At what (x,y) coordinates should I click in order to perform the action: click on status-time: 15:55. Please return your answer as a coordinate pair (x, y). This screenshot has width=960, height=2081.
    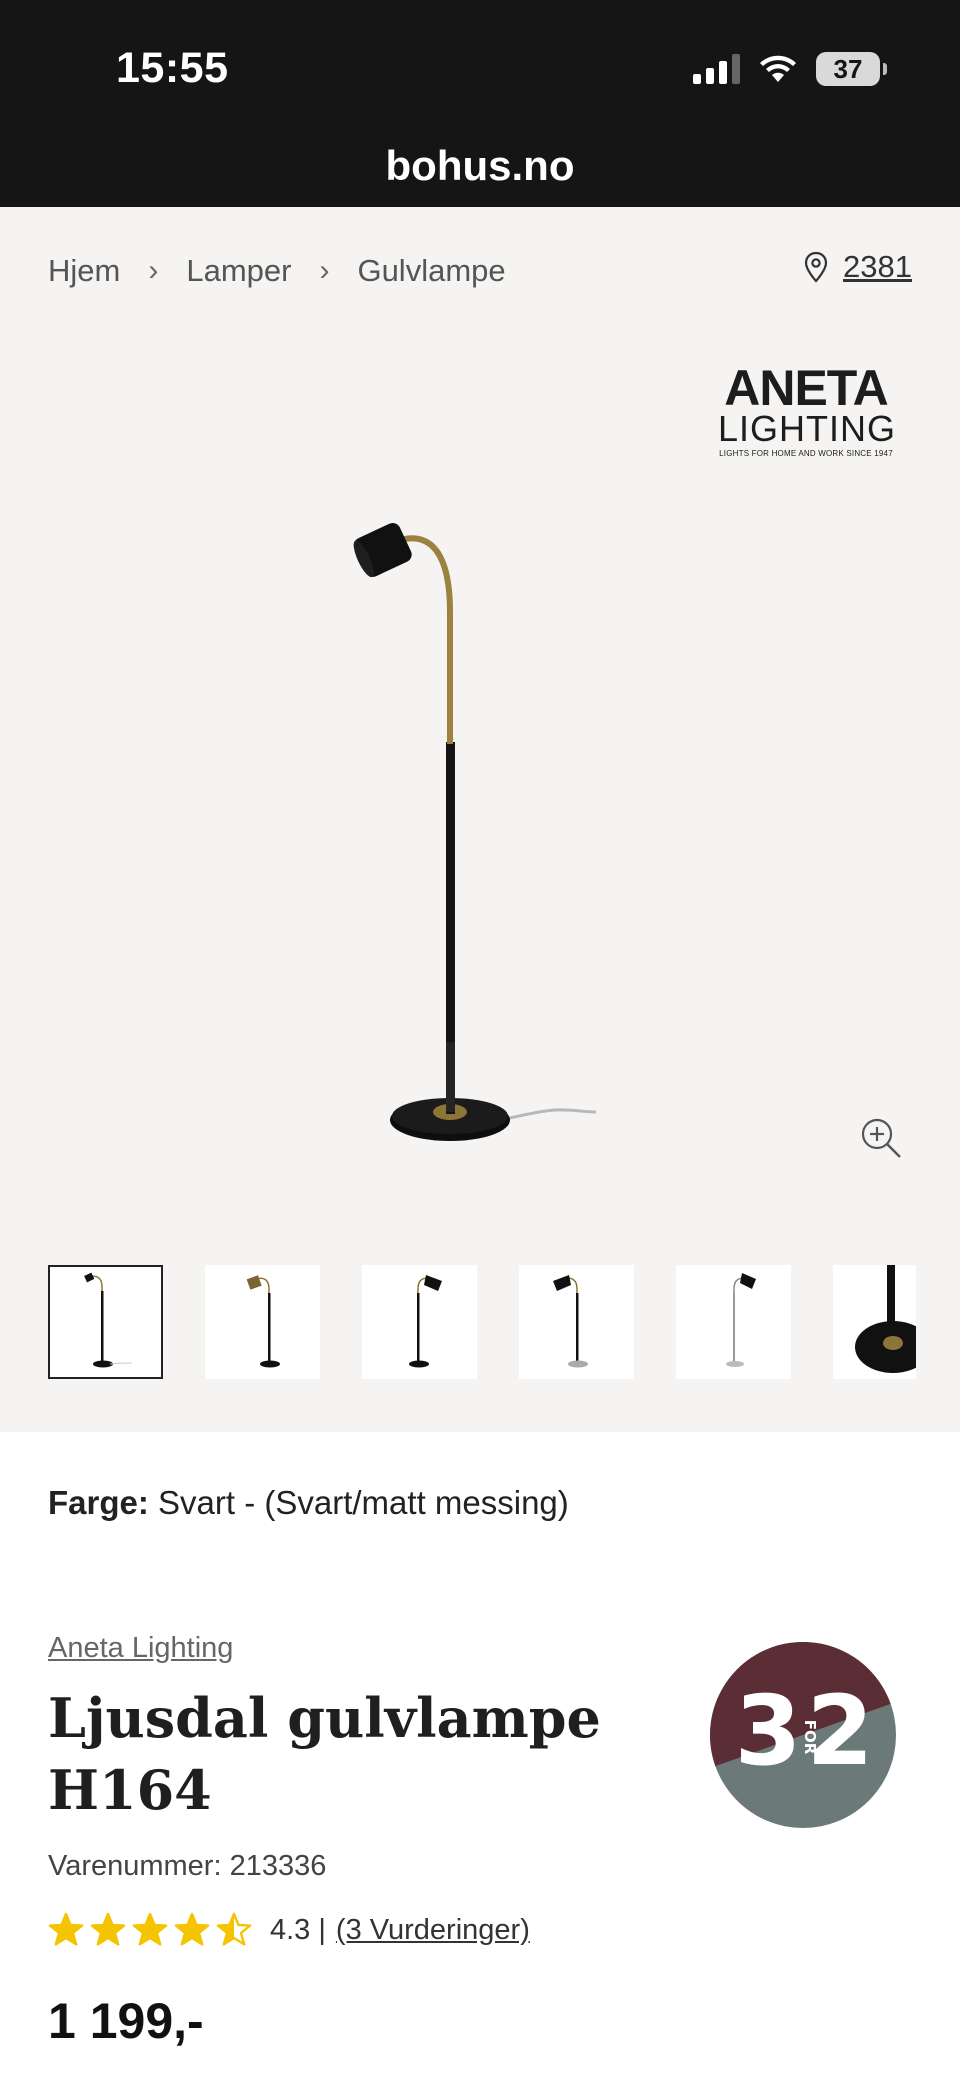
    Looking at the image, I should click on (172, 68).